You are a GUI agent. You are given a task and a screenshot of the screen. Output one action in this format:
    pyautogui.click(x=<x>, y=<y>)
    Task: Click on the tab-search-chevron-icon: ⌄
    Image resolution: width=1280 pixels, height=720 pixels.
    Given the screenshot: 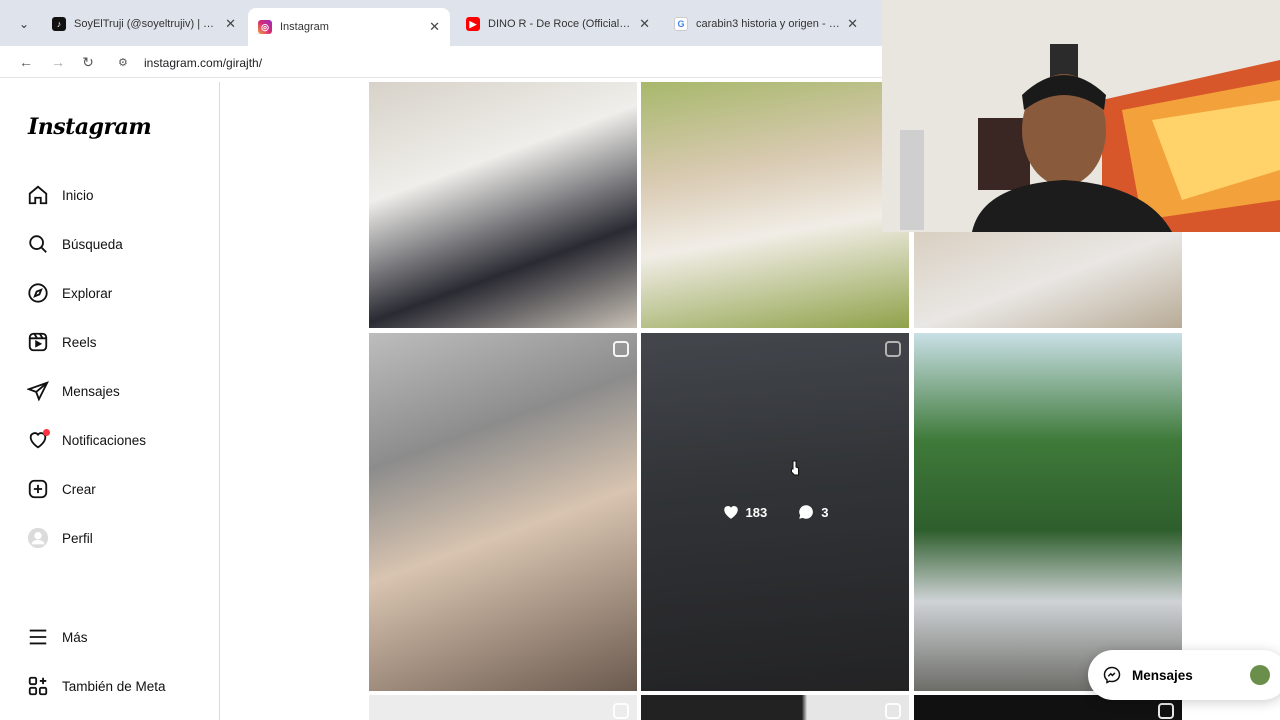 What is the action you would take?
    pyautogui.click(x=24, y=24)
    